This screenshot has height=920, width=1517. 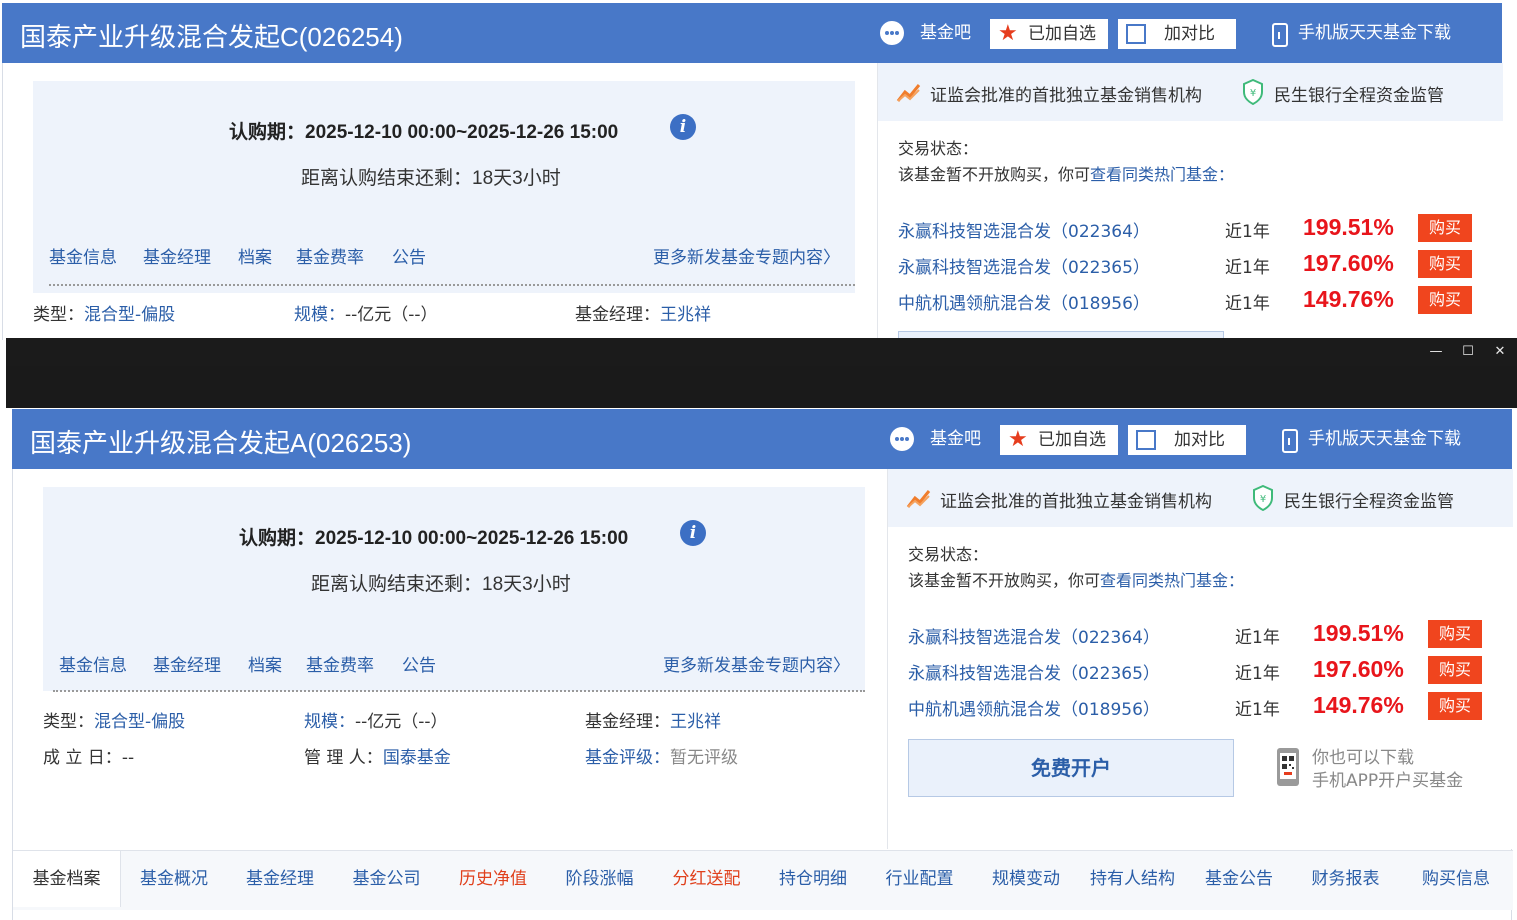 I want to click on tab-item: 购买信息, so click(x=1456, y=879).